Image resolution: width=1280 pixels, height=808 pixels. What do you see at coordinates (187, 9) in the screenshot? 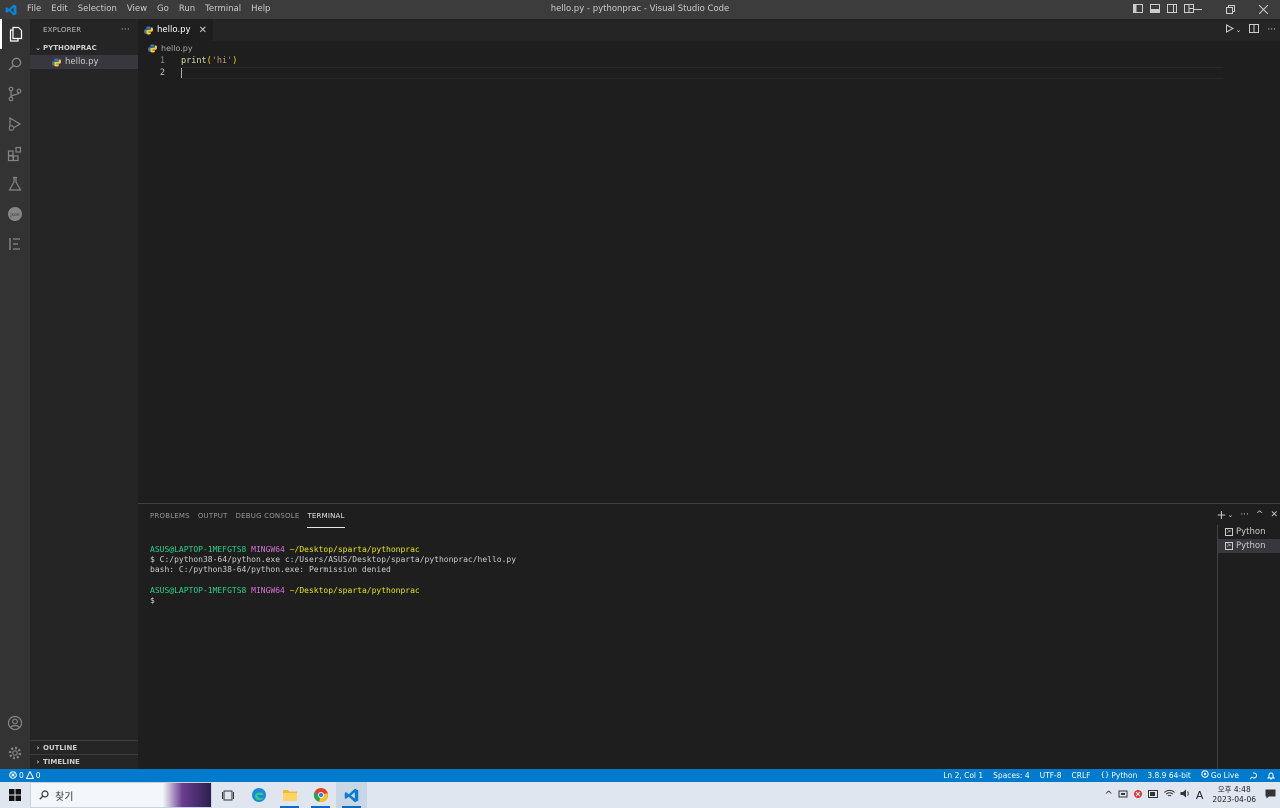
I see `menu-run: Run` at bounding box center [187, 9].